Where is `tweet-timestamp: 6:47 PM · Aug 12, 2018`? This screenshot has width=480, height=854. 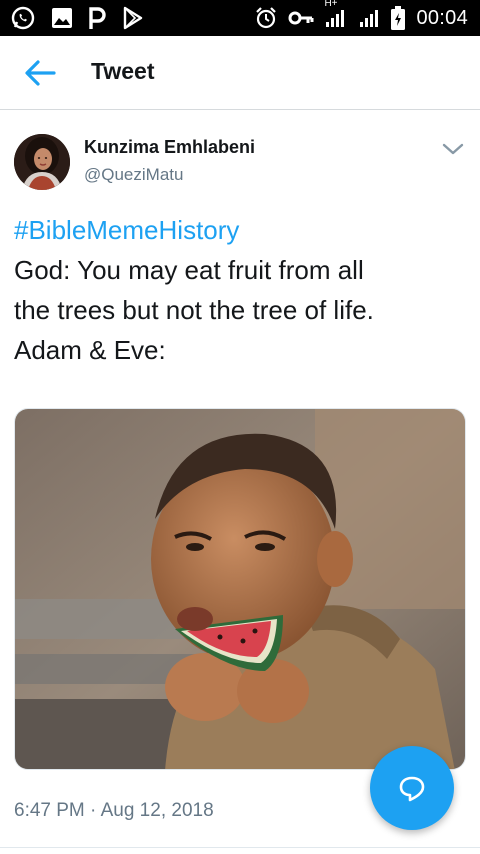
tweet-timestamp: 6:47 PM · Aug 12, 2018 is located at coordinates (114, 810).